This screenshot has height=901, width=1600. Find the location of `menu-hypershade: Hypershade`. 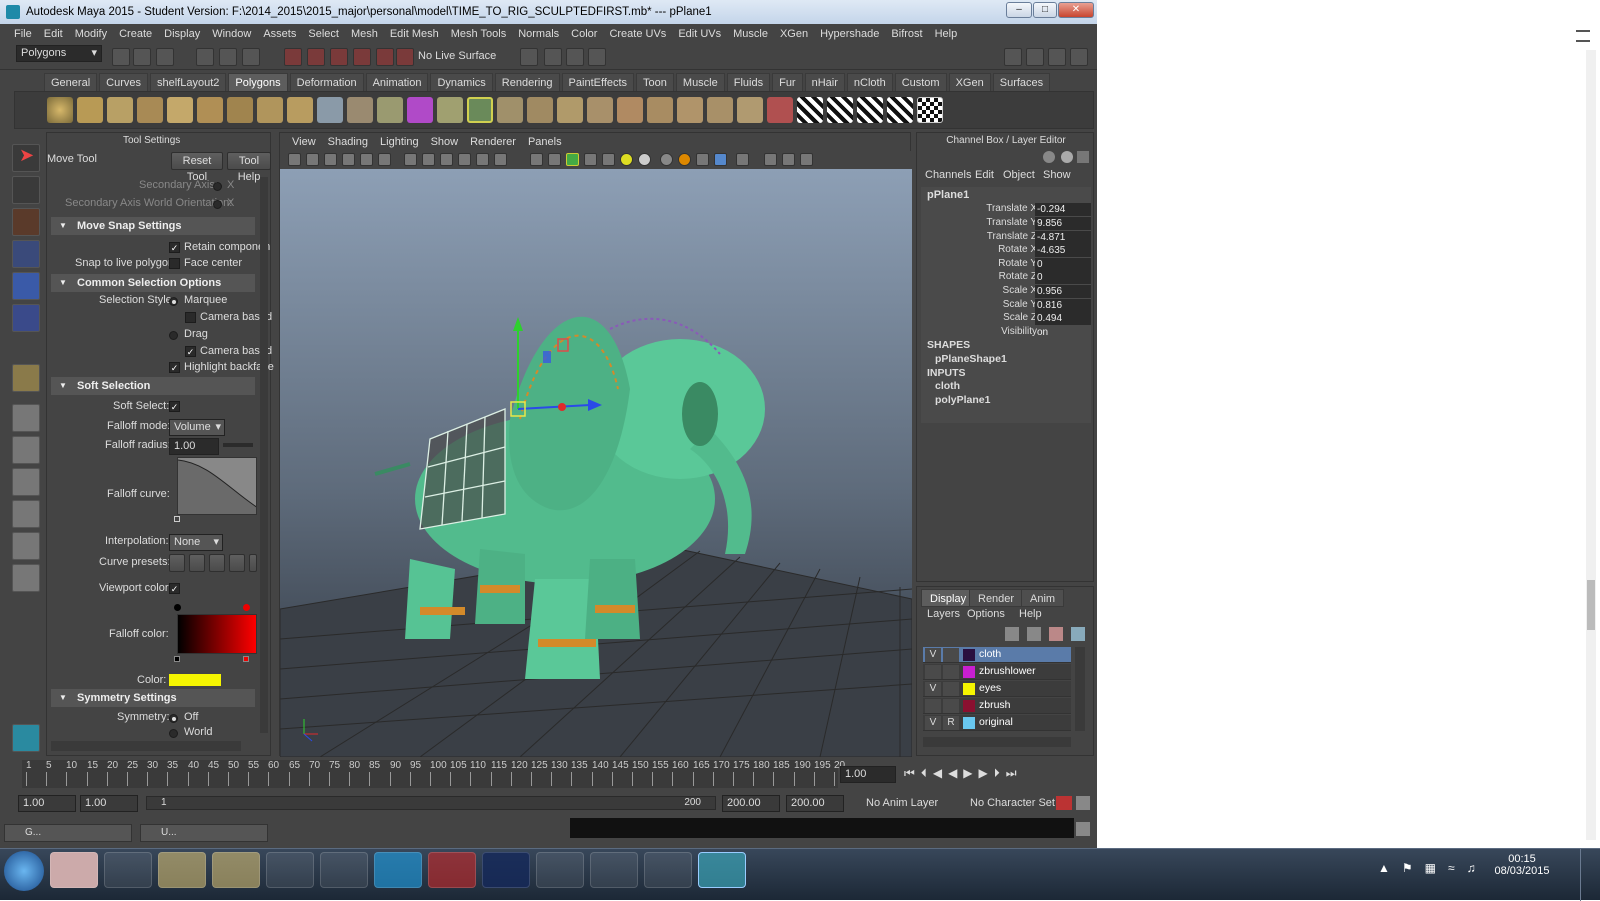

menu-hypershade: Hypershade is located at coordinates (849, 34).